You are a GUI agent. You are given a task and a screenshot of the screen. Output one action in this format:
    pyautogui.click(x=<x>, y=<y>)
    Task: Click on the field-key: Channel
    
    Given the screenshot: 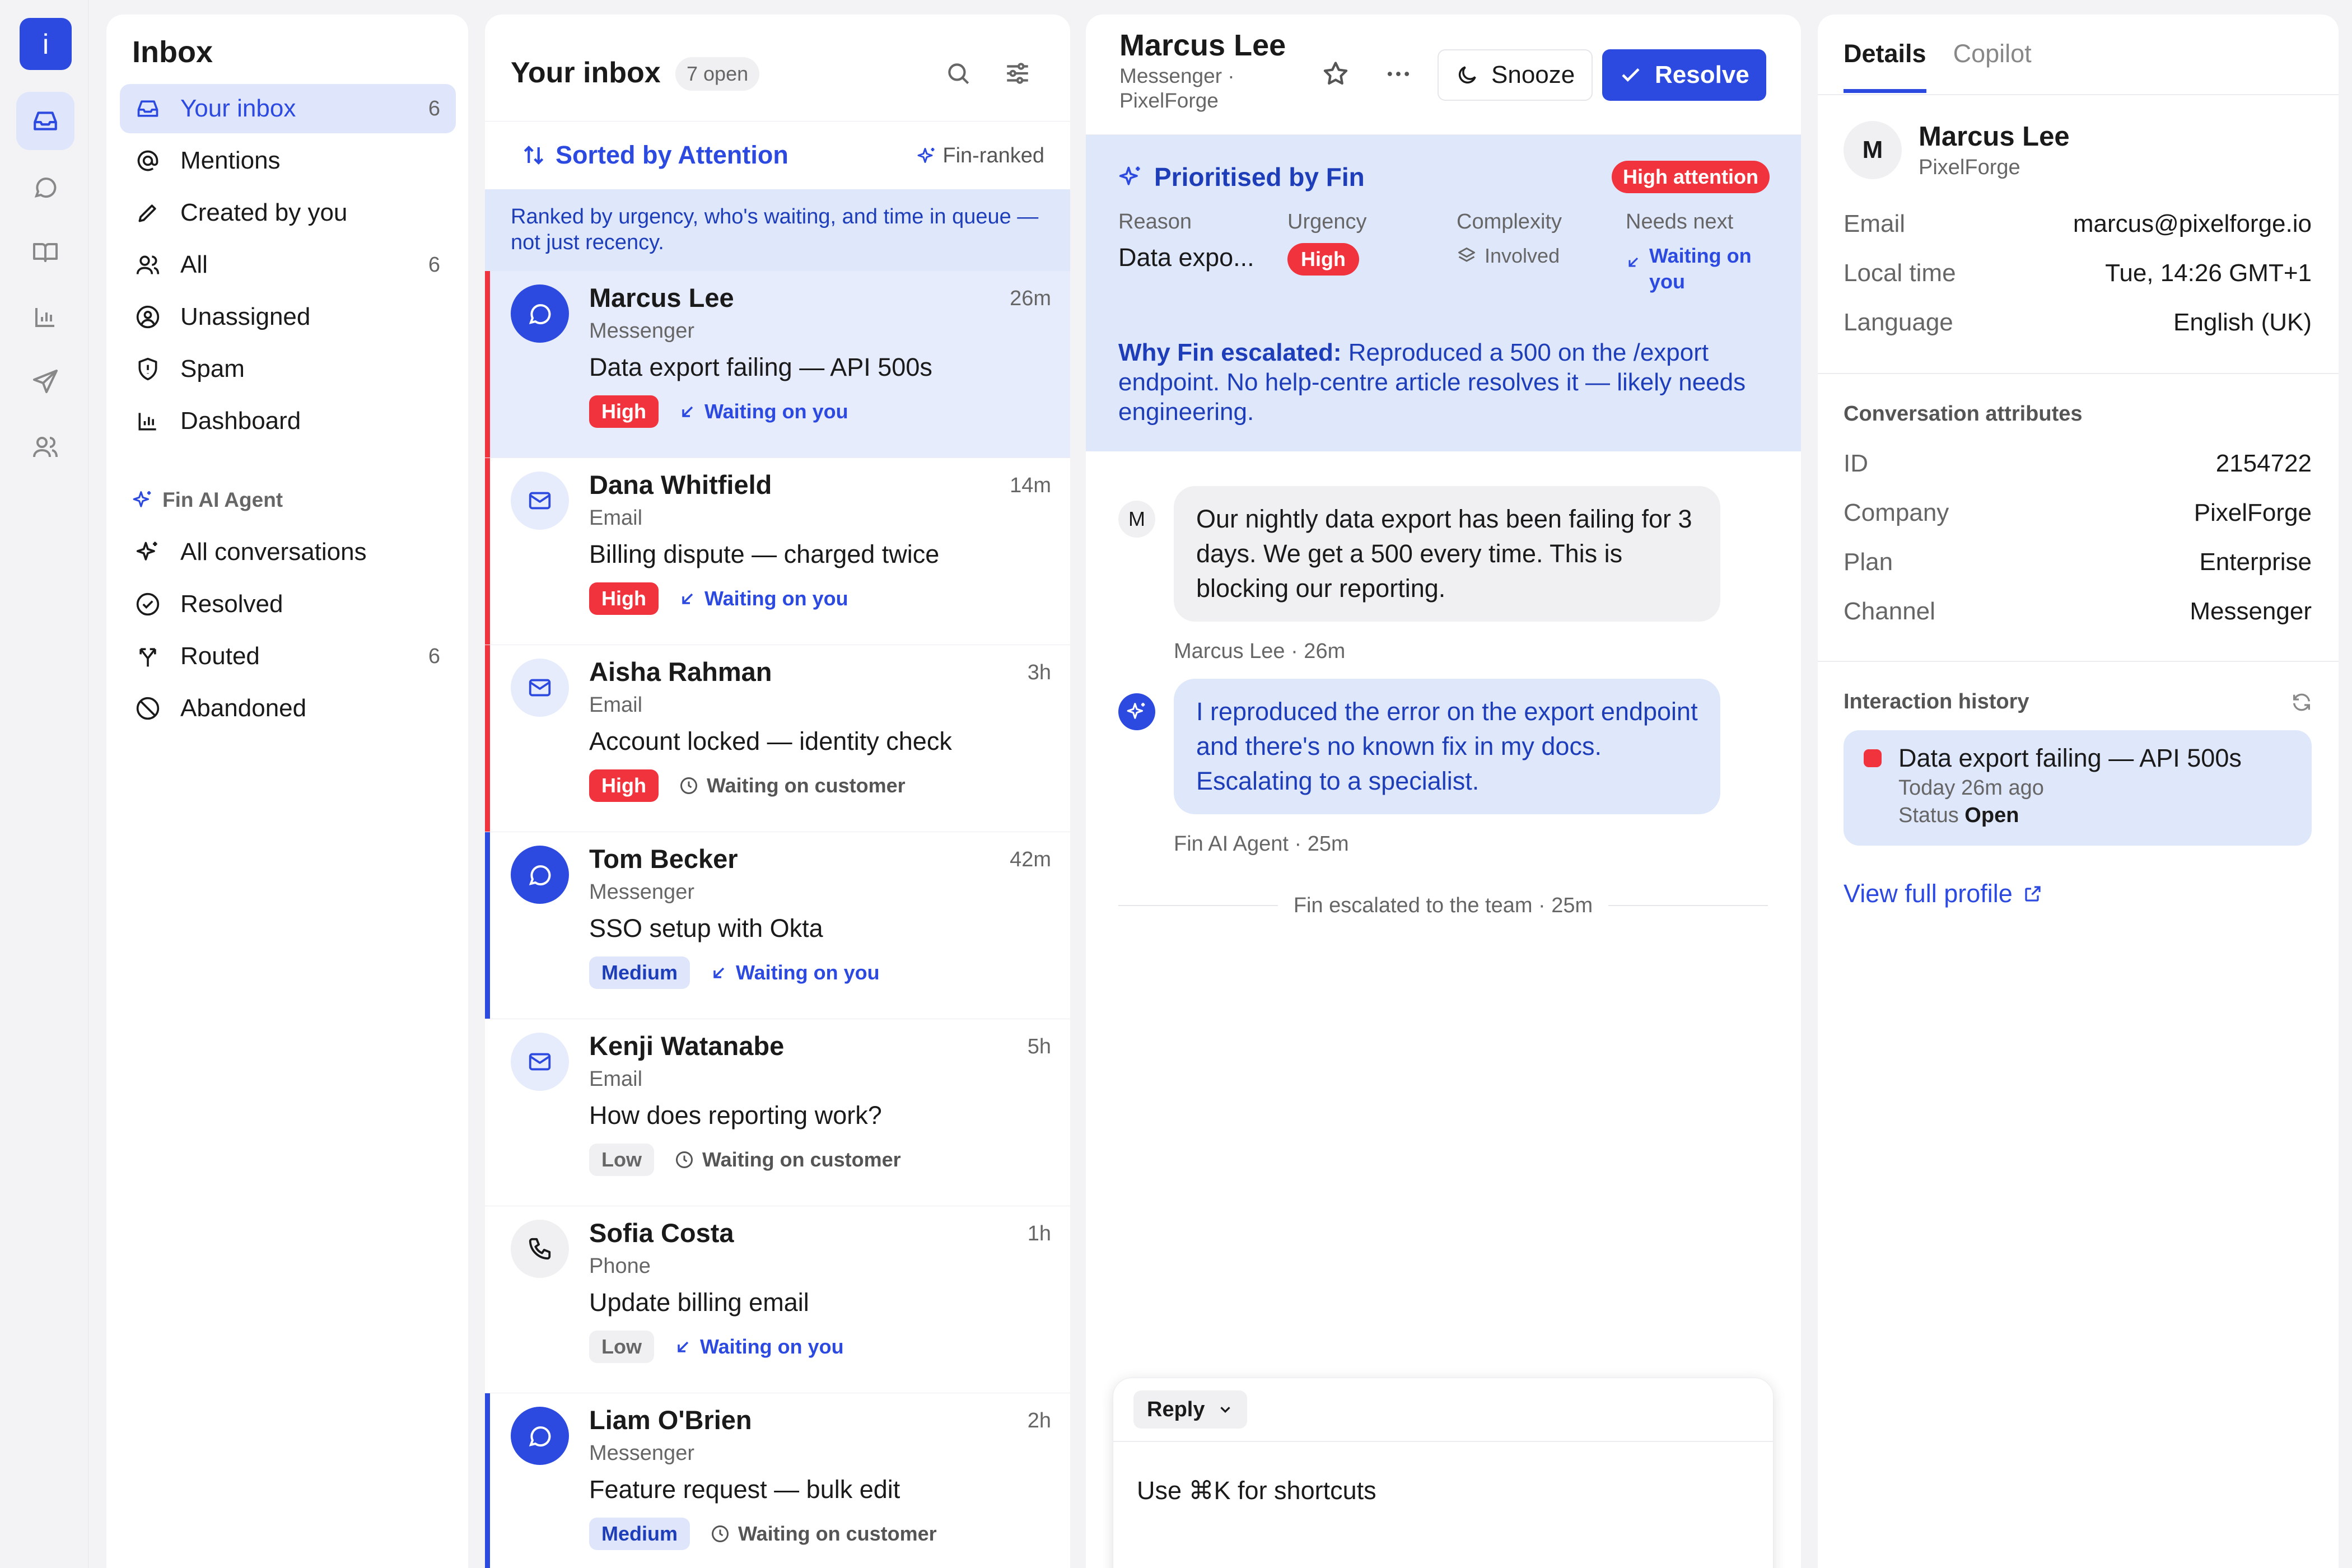 What is the action you would take?
    pyautogui.click(x=1890, y=612)
    